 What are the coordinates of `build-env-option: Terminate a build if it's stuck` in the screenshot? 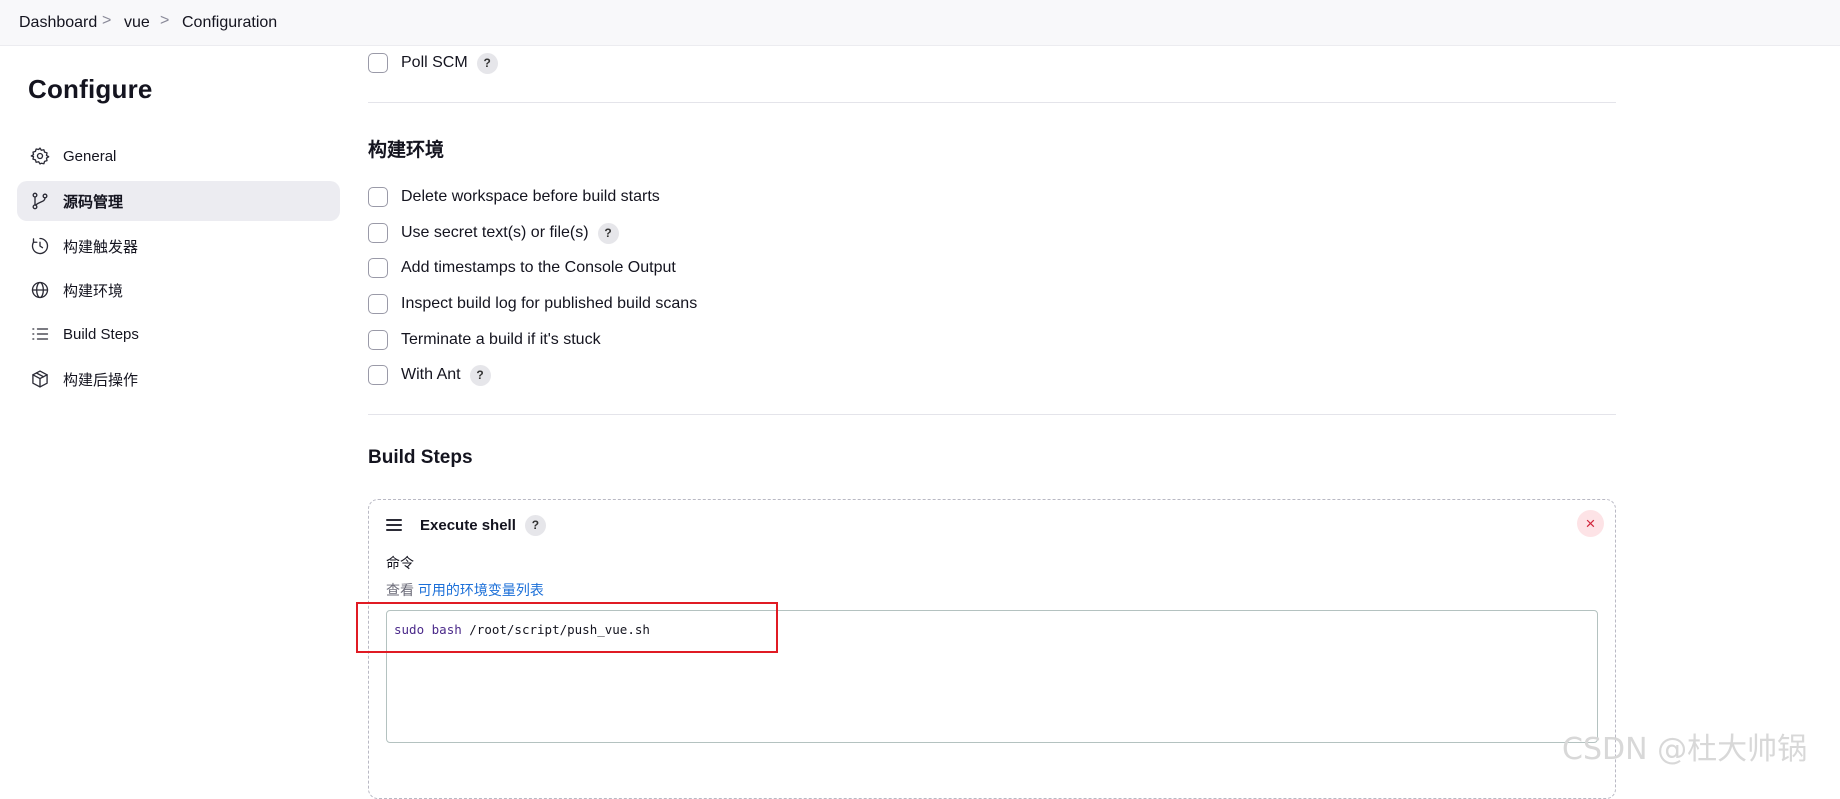 It's located at (484, 340).